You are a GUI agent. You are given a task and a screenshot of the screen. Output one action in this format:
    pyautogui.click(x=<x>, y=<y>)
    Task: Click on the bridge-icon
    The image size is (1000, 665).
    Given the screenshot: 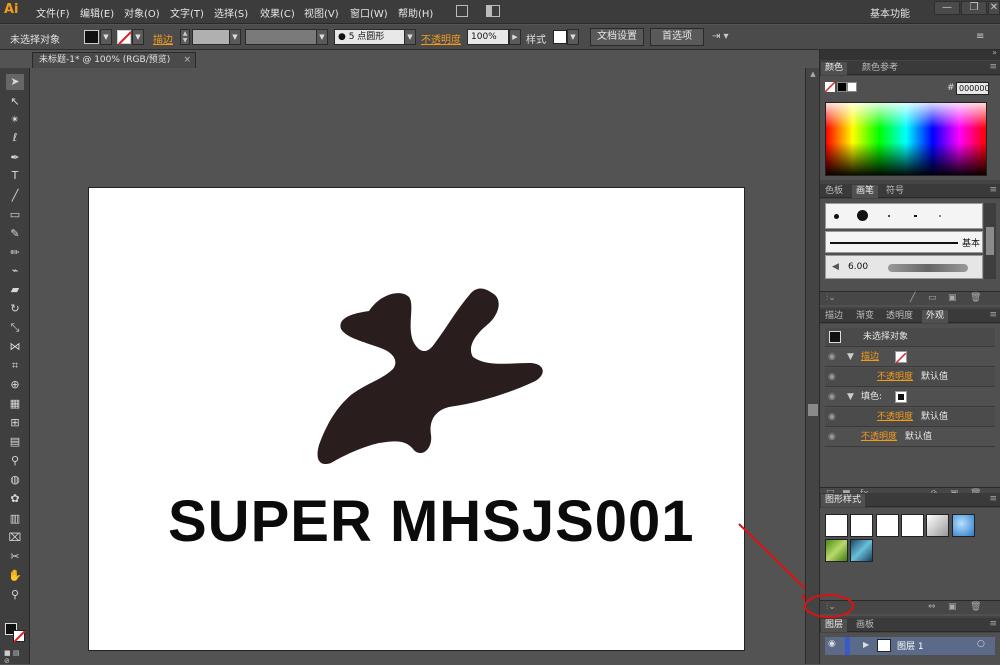 What is the action you would take?
    pyautogui.click(x=462, y=11)
    